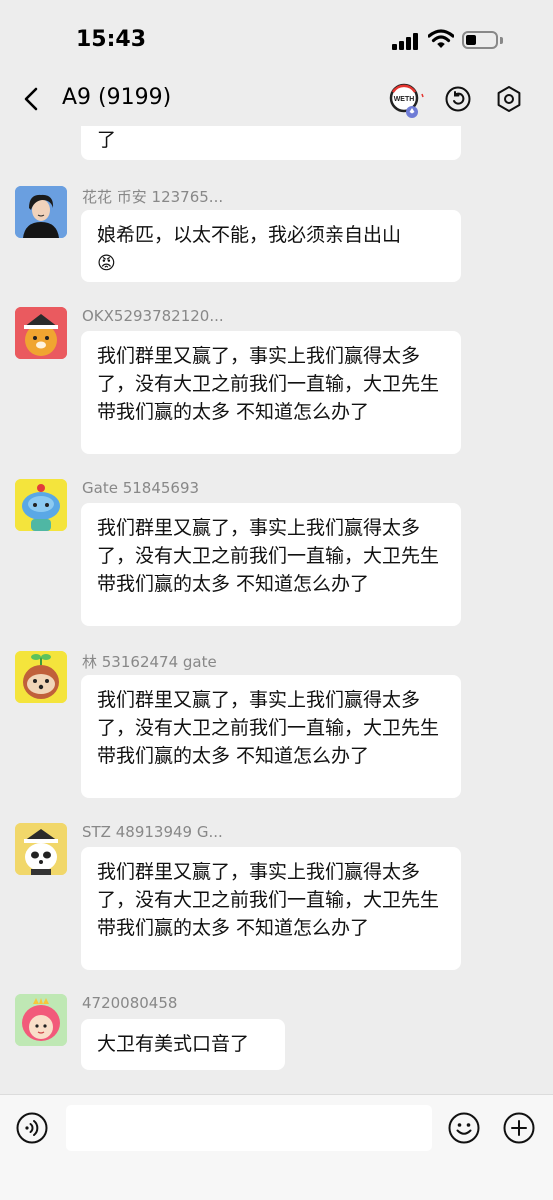 The height and width of the screenshot is (1200, 553). Describe the element at coordinates (129, 1003) in the screenshot. I see `sender-name: 4720080458` at that location.